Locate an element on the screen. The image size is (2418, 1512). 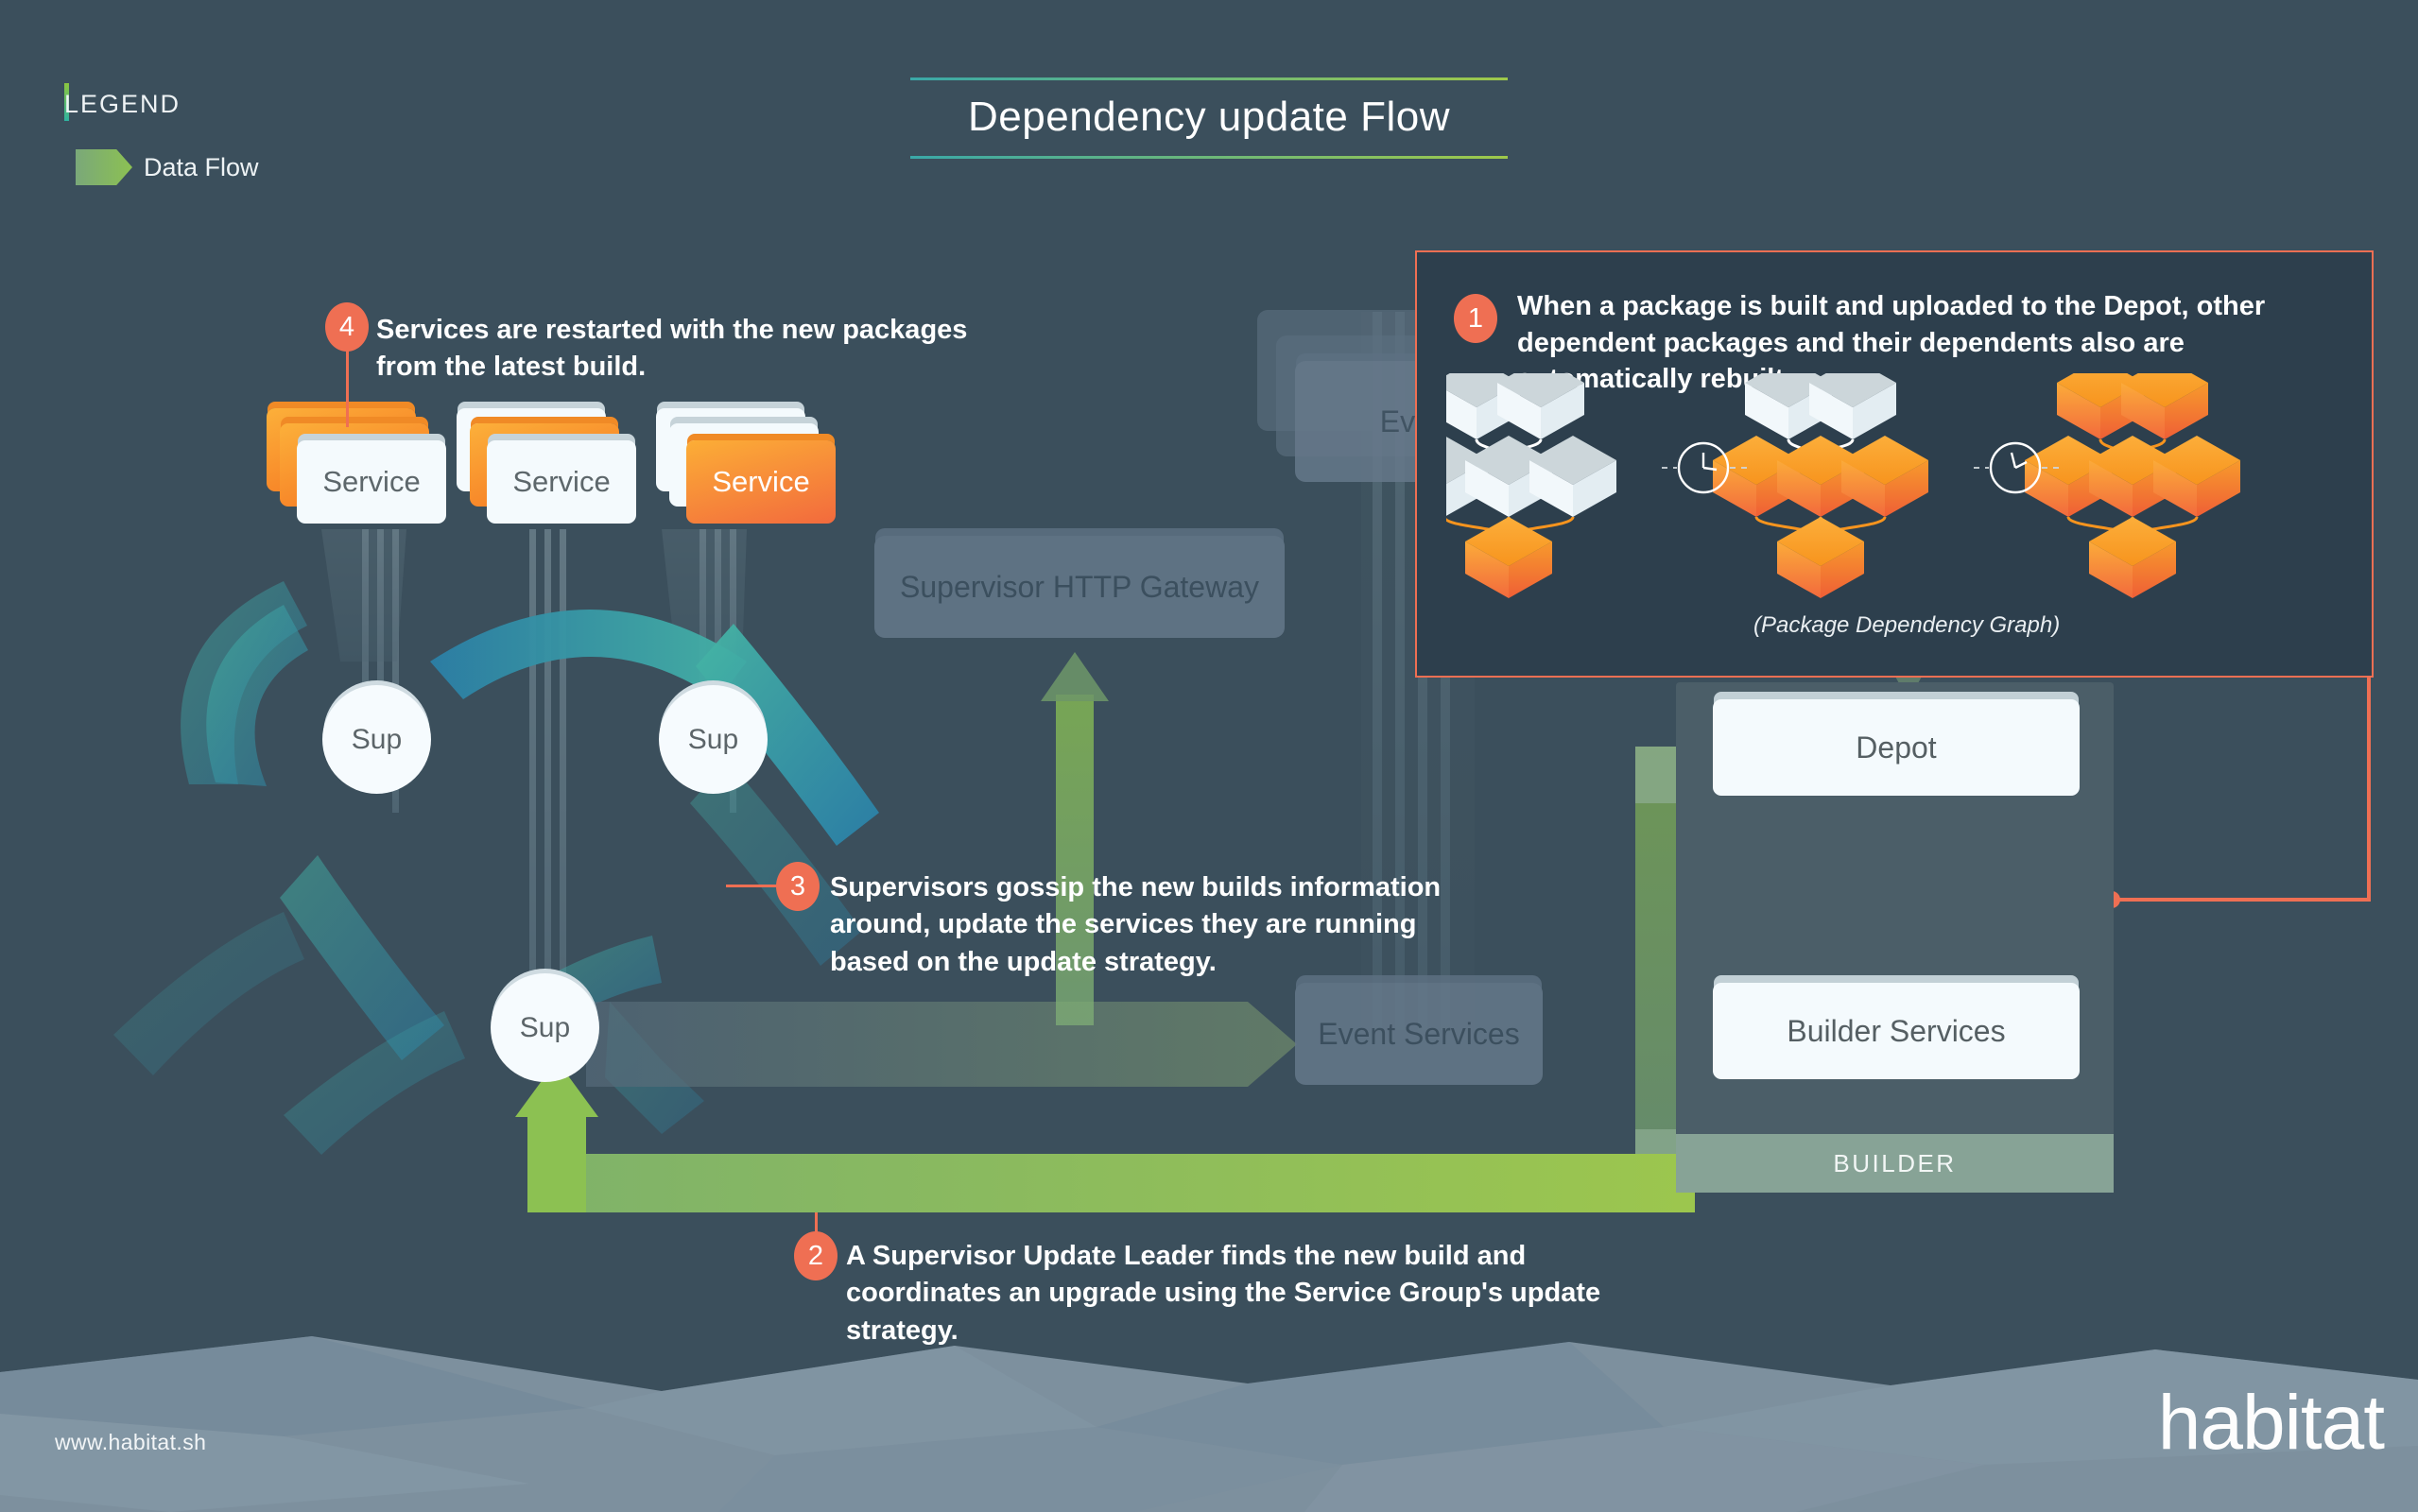
step3-leader-line is located at coordinates (755, 886).